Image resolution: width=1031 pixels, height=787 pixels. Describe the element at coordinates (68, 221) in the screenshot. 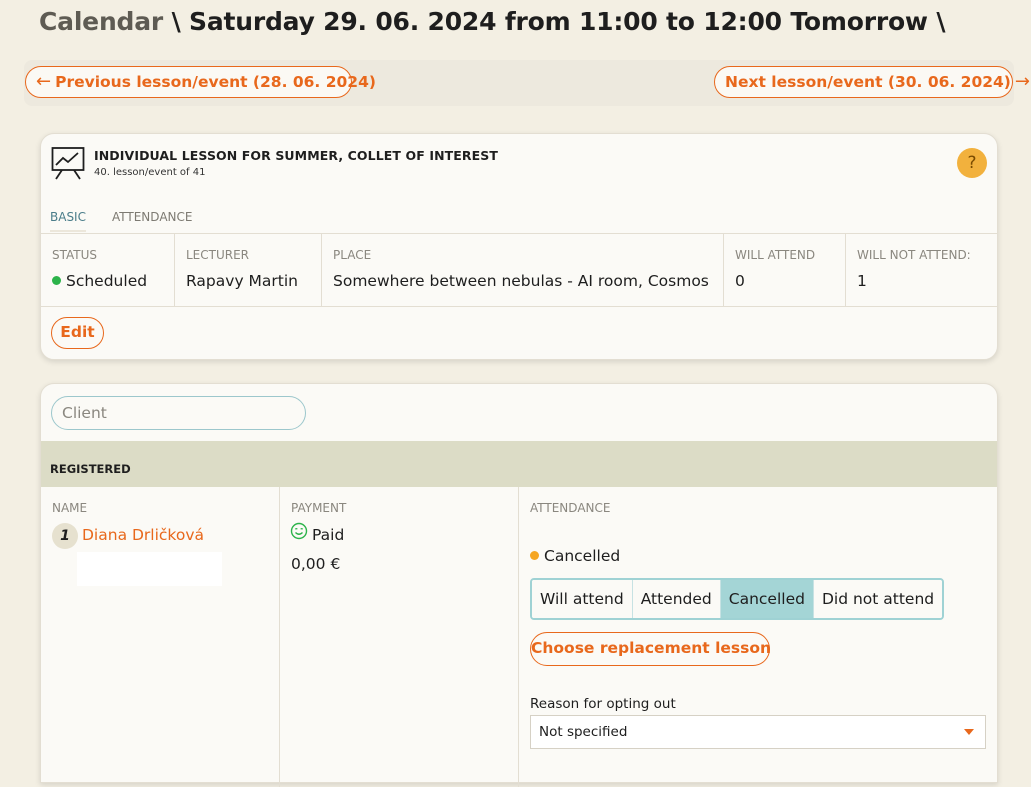

I see `tab-basic: BASIC` at that location.